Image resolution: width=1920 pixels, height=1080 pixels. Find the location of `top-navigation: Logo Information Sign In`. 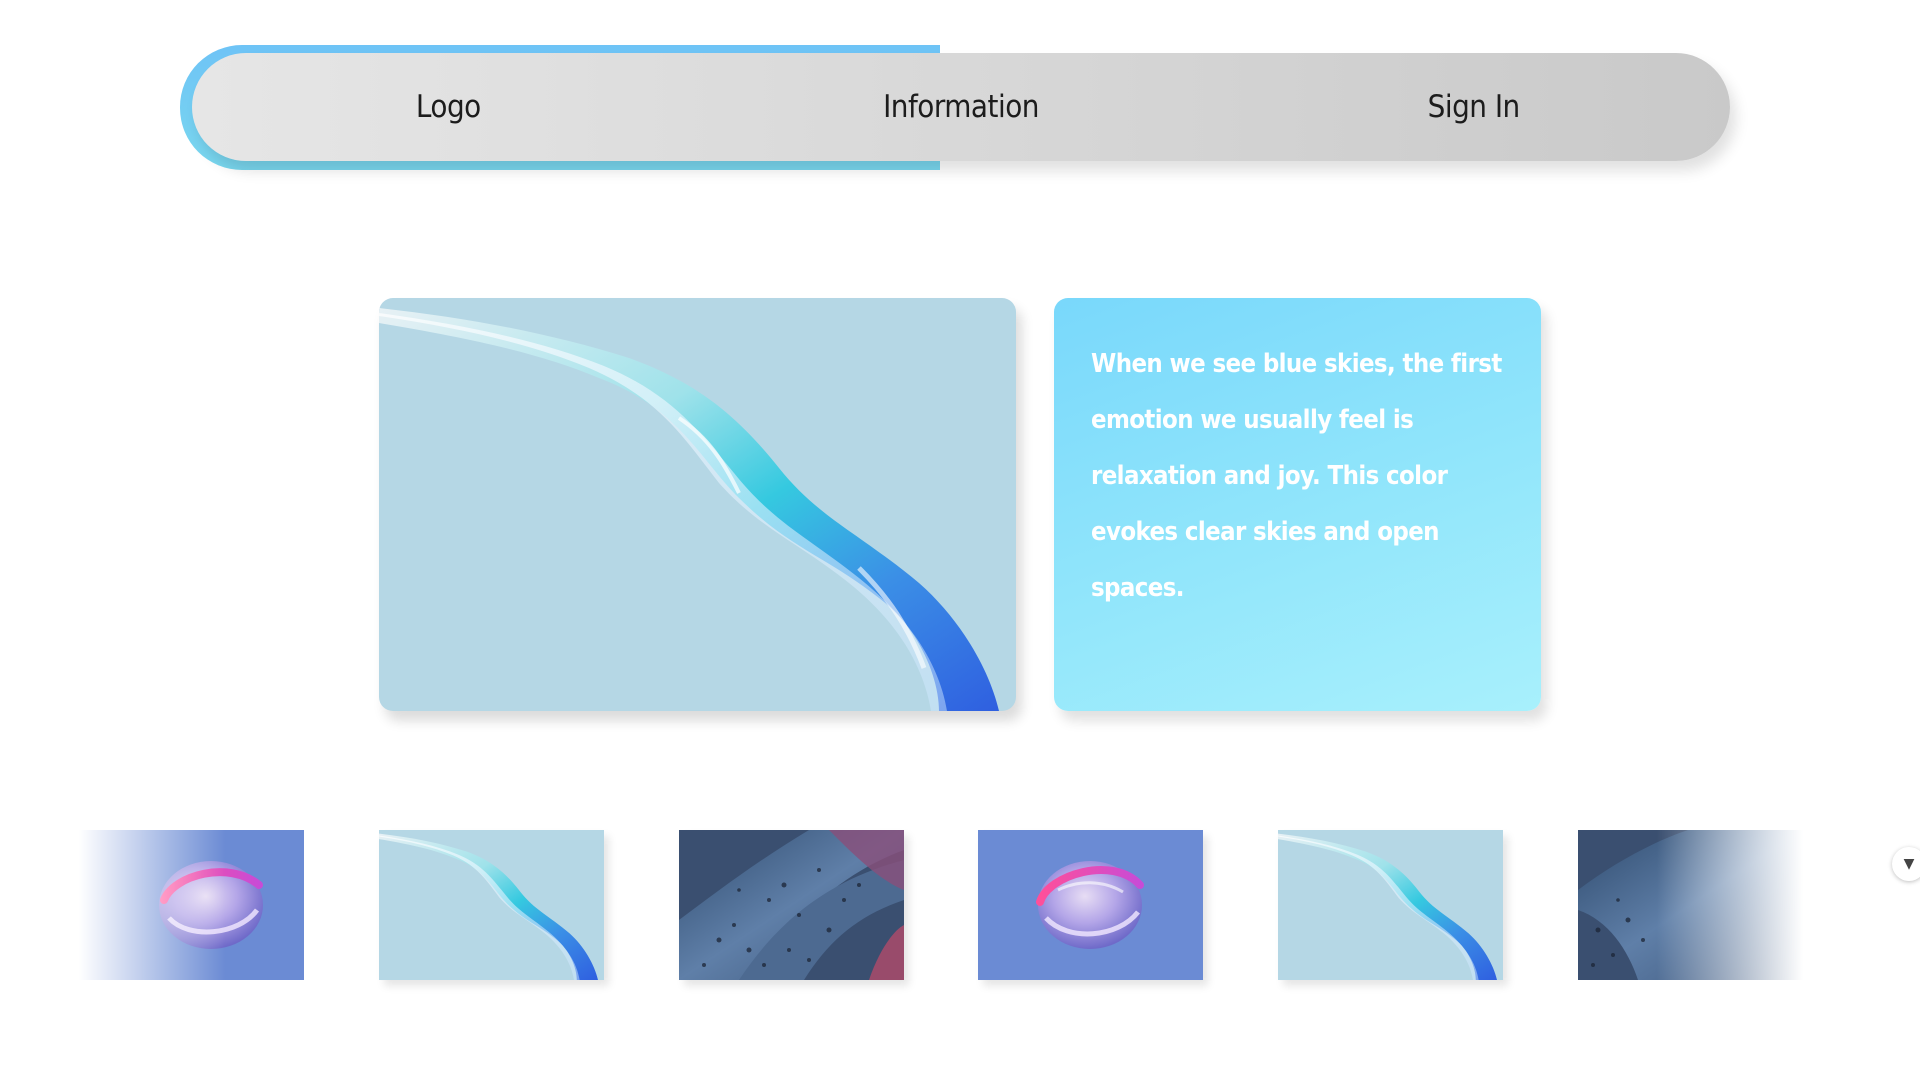

top-navigation: Logo Information Sign In is located at coordinates (955, 107).